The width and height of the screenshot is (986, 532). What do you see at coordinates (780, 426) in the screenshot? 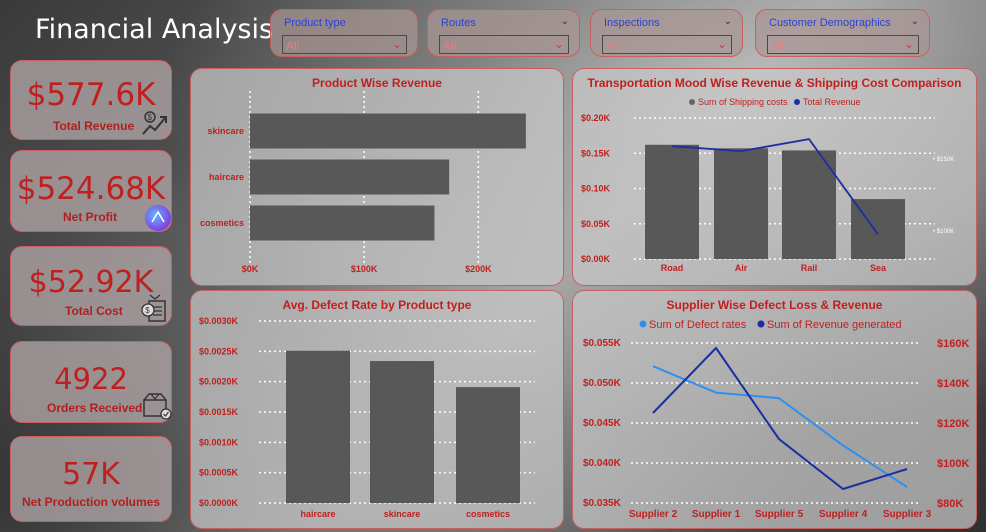
I see `series-line-defect-rates` at bounding box center [780, 426].